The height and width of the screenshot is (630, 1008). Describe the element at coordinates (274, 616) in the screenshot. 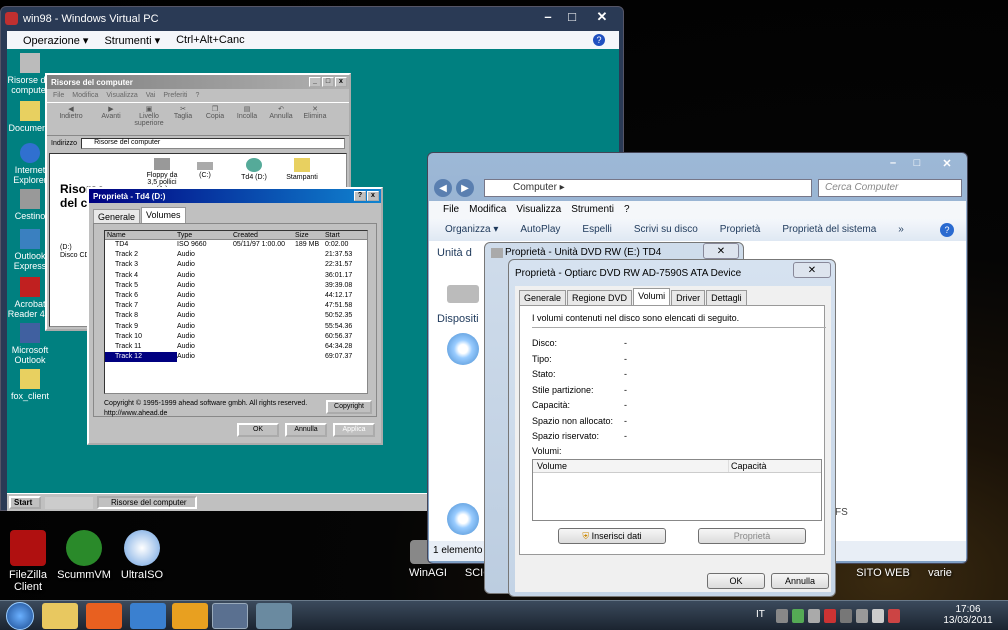

I see `settings-taskbar-icon` at that location.